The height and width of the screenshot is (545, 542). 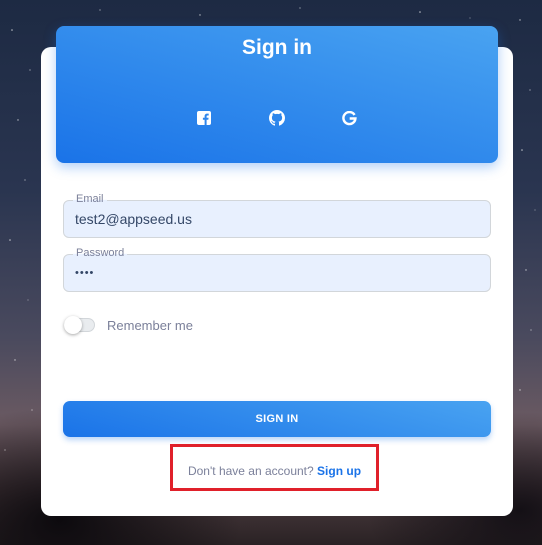 I want to click on signup-prompt: Don't have an account? Sign up, so click(x=274, y=471).